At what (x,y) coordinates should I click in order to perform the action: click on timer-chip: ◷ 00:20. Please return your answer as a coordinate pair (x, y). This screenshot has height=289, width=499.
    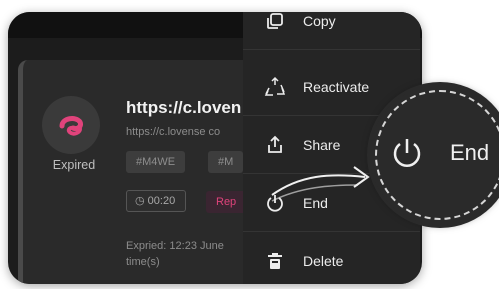
    Looking at the image, I should click on (156, 201).